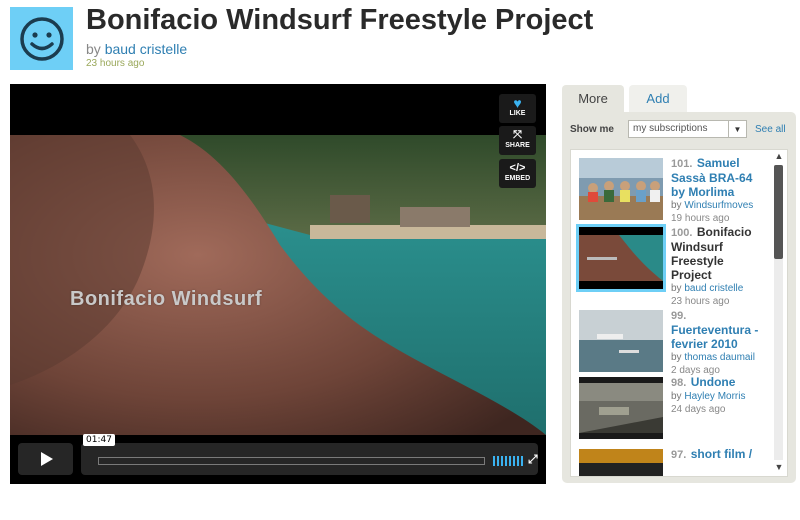 The height and width of the screenshot is (520, 800). What do you see at coordinates (592, 129) in the screenshot?
I see `show-me-label: Show me` at bounding box center [592, 129].